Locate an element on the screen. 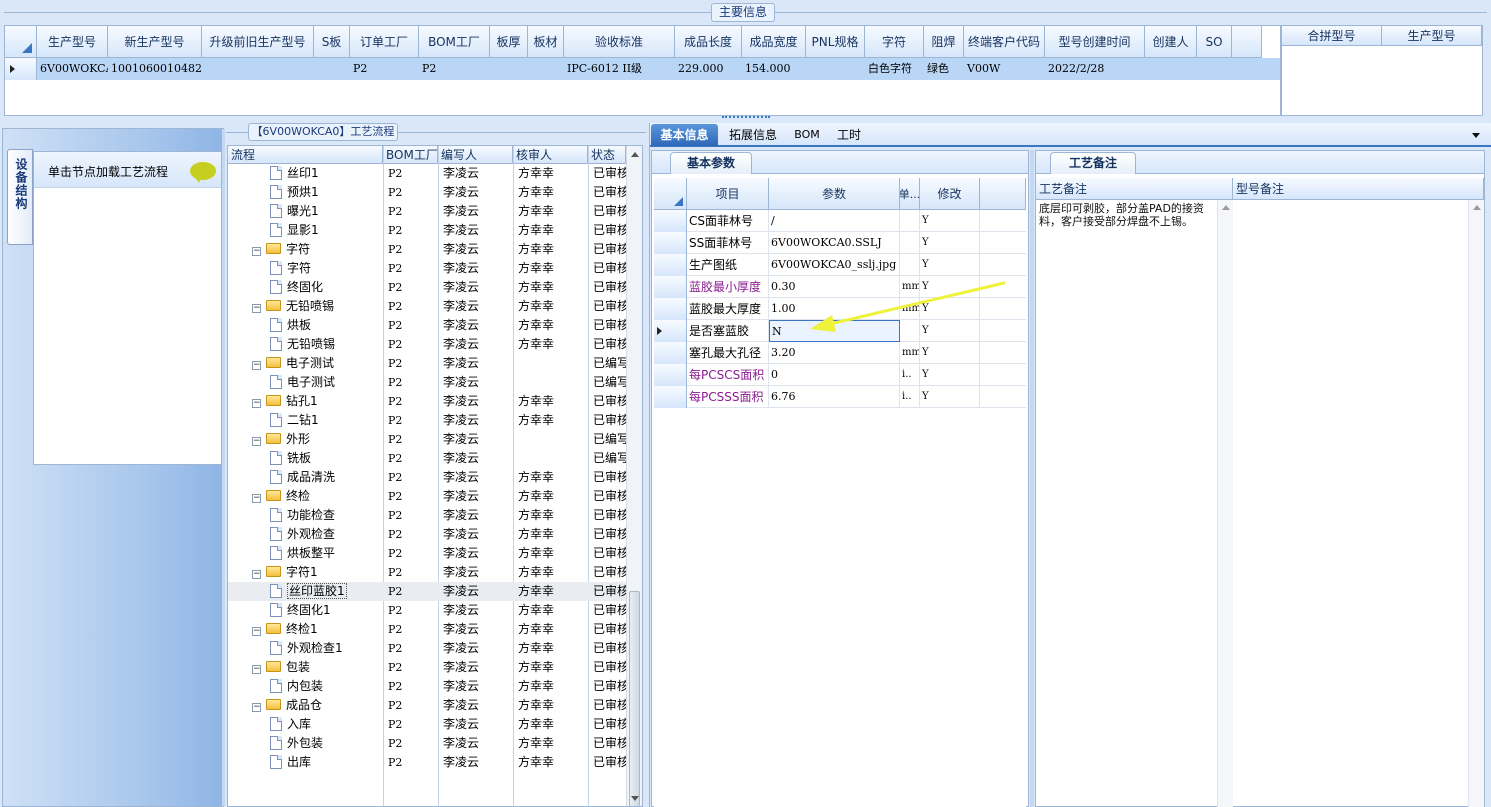 This screenshot has width=1491, height=807. main-col-order-factory: 订单工厂 is located at coordinates (384, 42).